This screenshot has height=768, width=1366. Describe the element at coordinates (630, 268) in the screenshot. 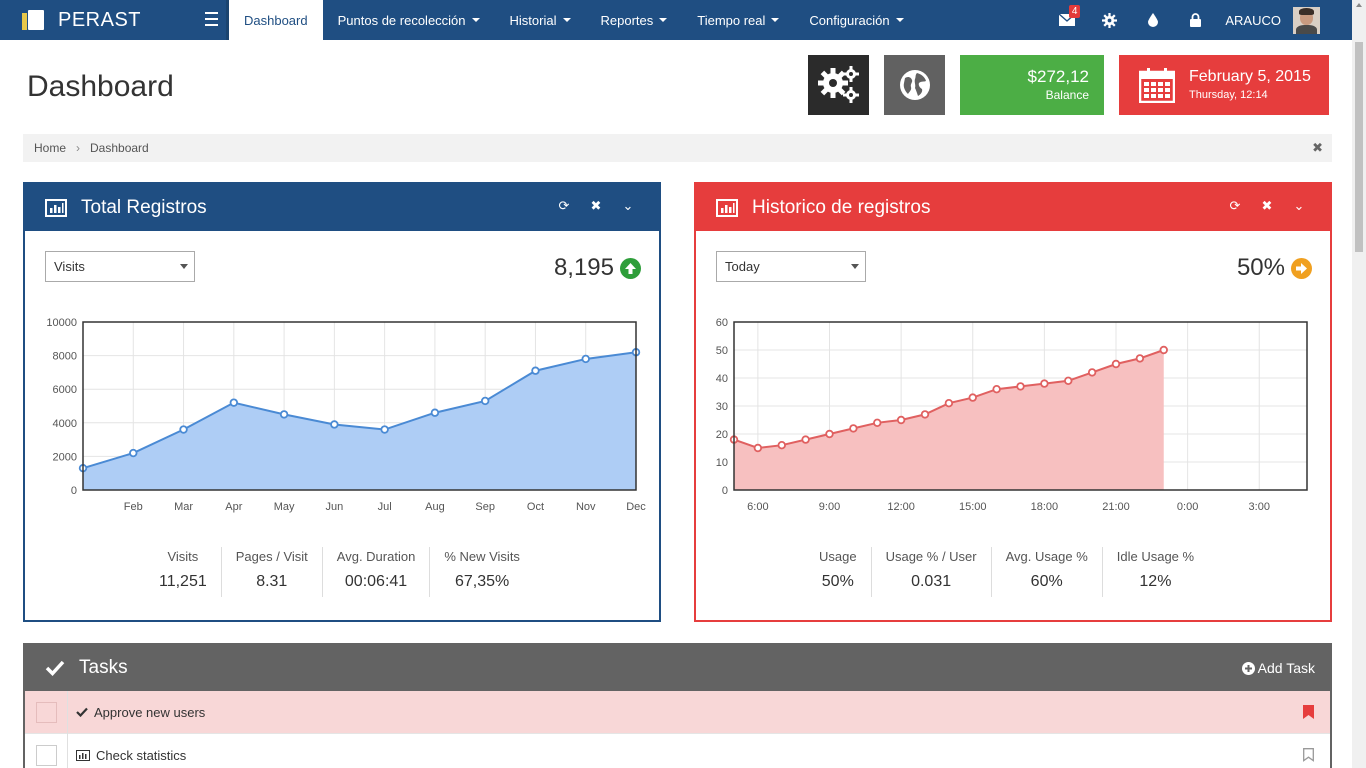

I see `arrow-up-circle-icon` at that location.